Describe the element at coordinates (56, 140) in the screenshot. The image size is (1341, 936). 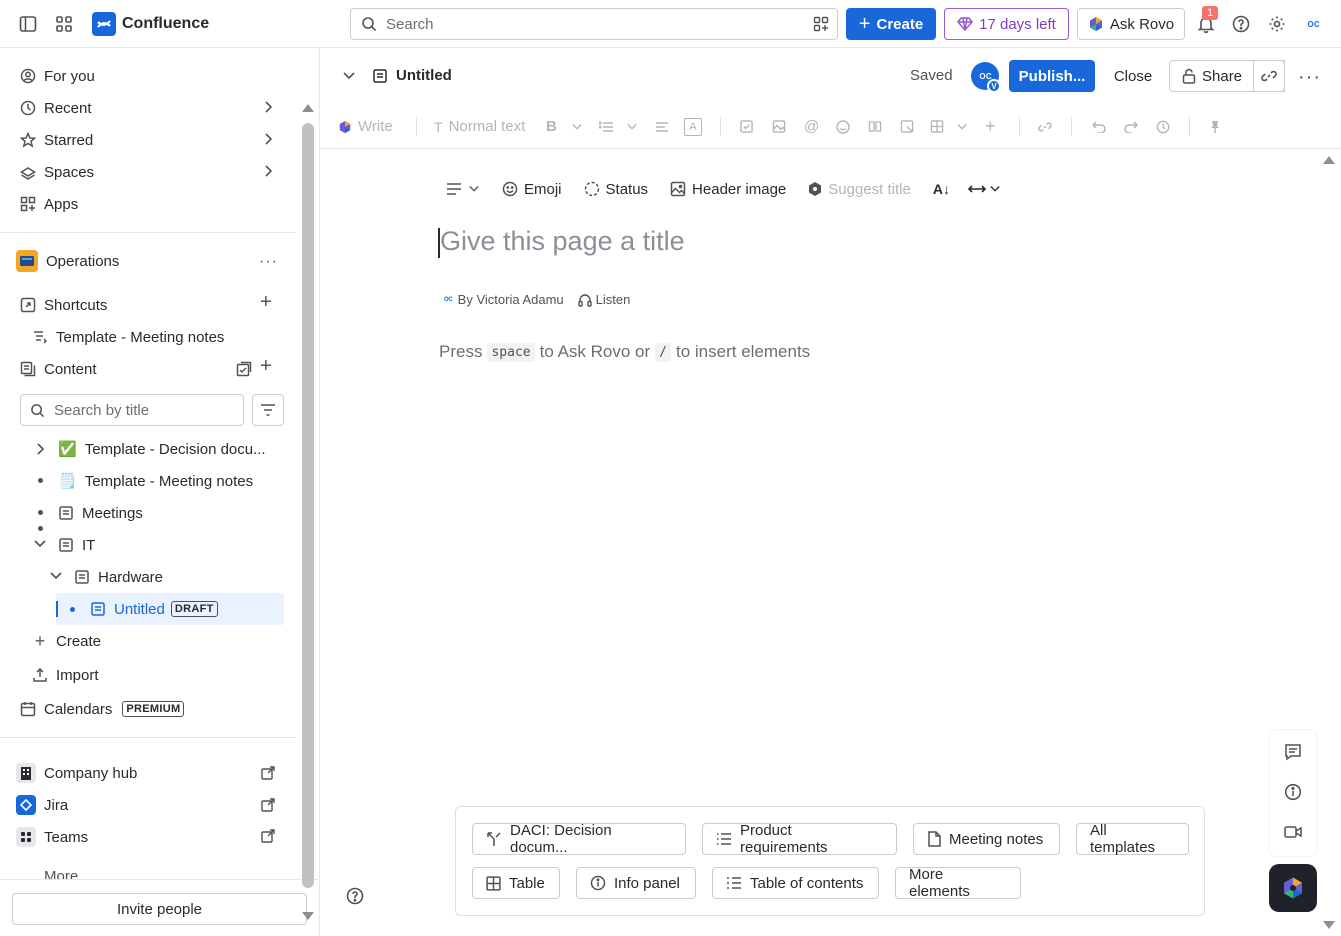
I see `sidebar-item-starred: Starred` at that location.